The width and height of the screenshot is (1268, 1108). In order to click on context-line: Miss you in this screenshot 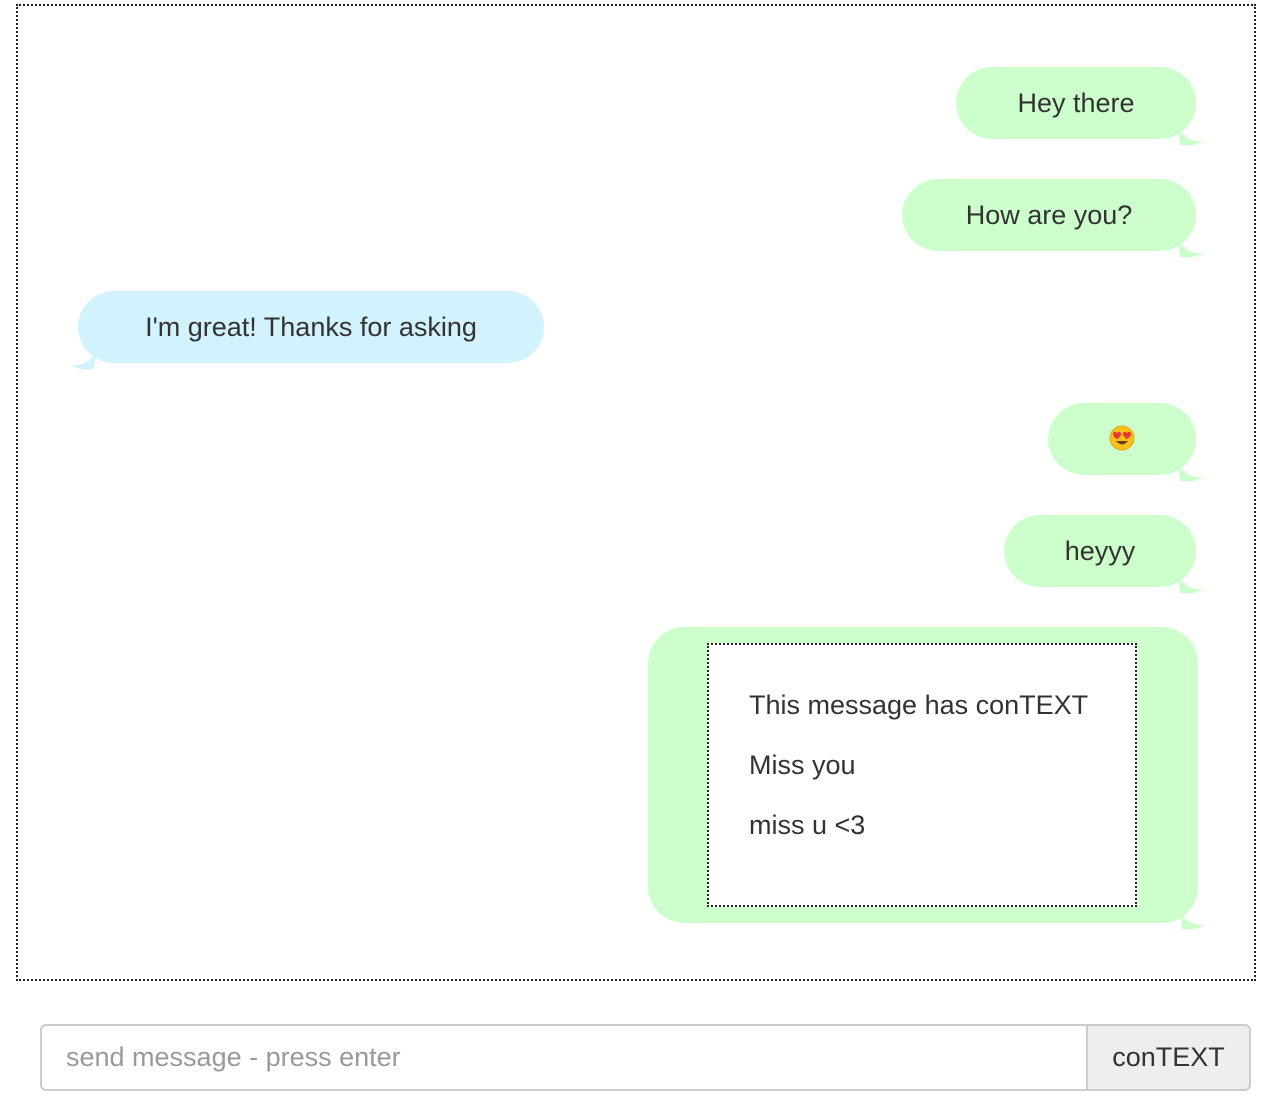, I will do `click(802, 765)`.